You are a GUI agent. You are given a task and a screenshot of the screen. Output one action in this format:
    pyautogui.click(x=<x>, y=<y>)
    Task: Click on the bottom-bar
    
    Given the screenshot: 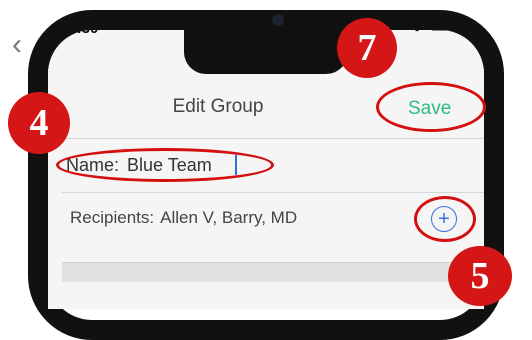 What is the action you would take?
    pyautogui.click(x=273, y=272)
    